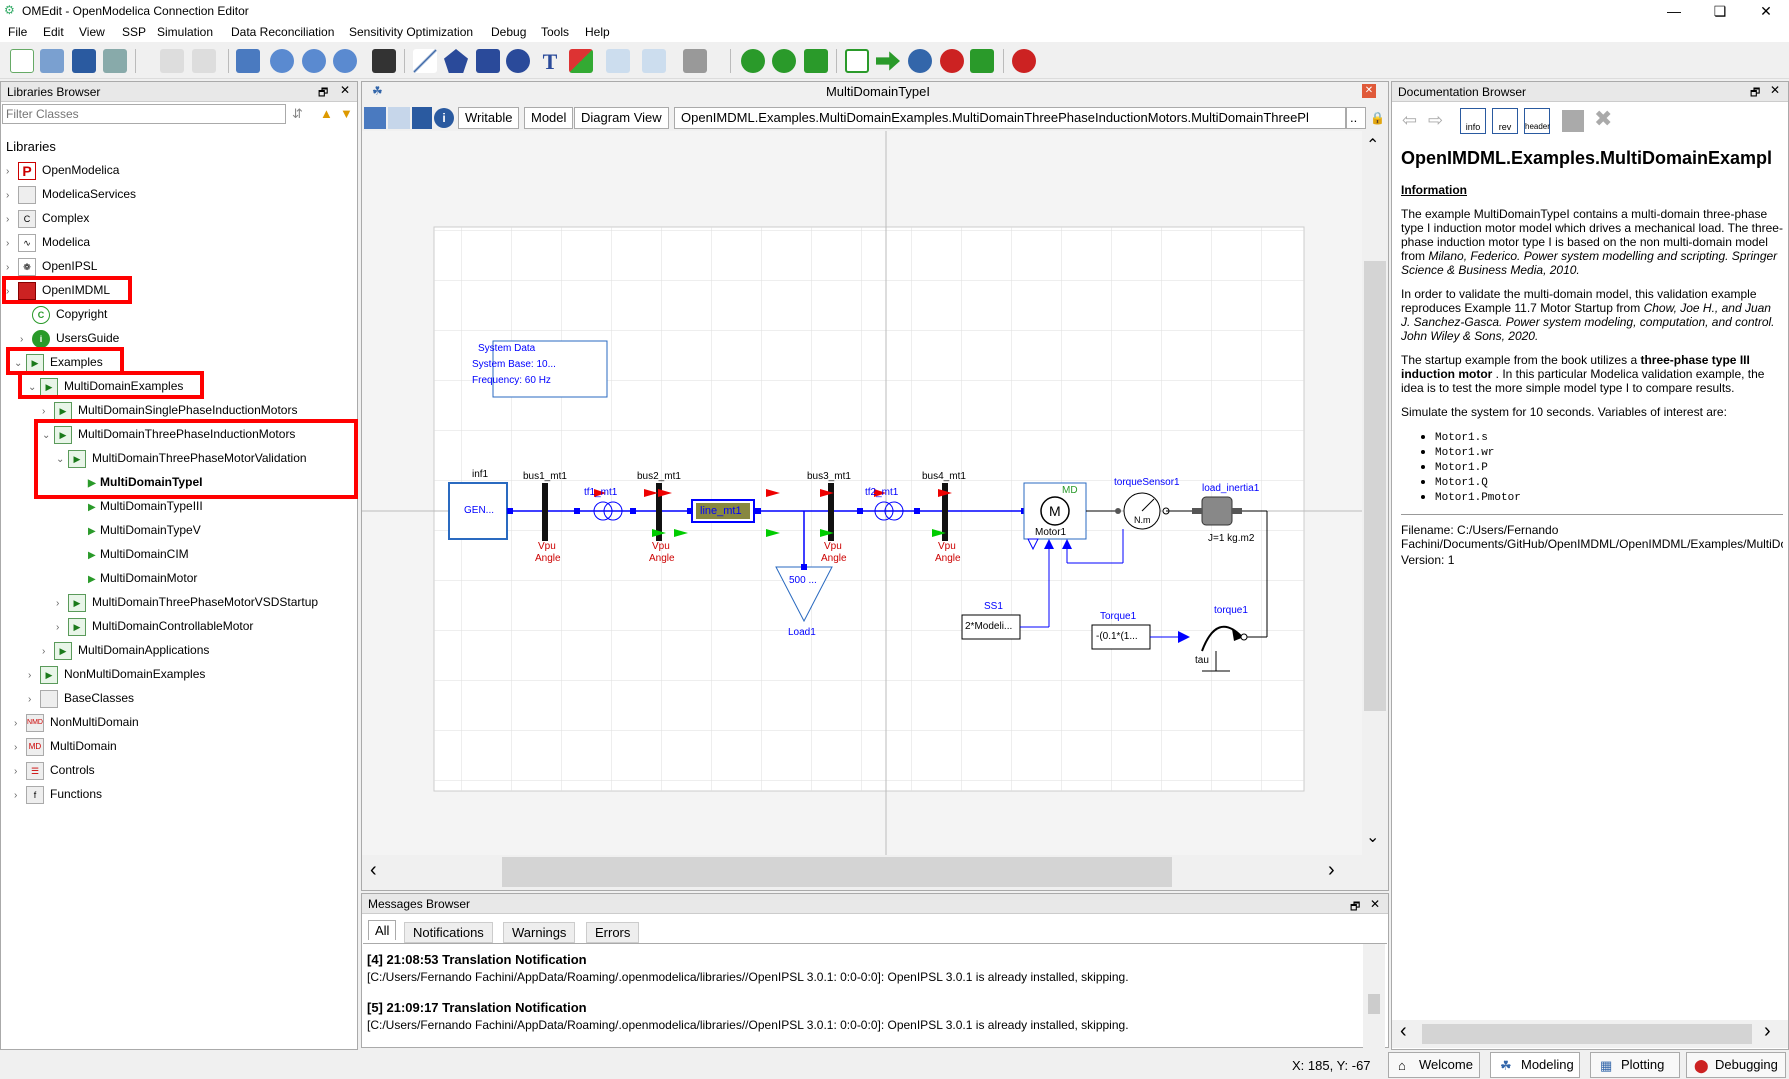  What do you see at coordinates (613, 932) in the screenshot?
I see `messages-tab-errors: Errors` at bounding box center [613, 932].